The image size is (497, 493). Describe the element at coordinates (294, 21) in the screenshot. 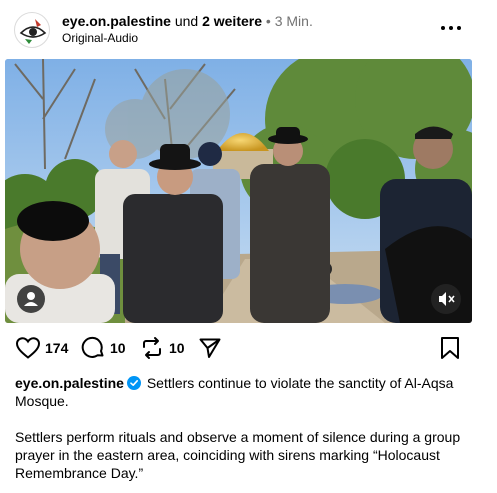

I see `post-time: 3 Min.` at that location.